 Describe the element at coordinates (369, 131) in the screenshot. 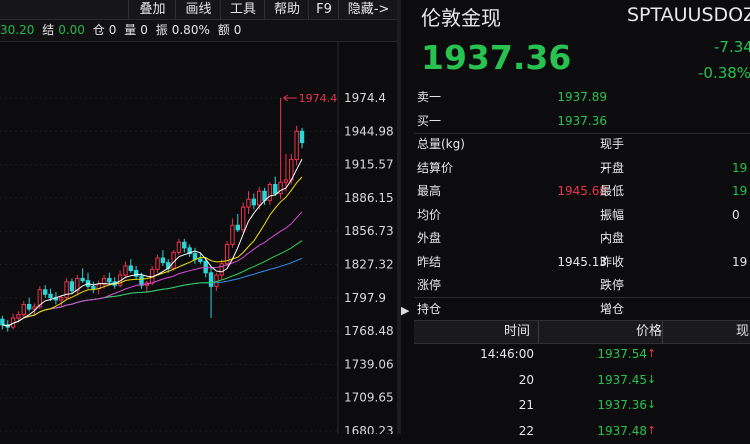

I see `y-tick-label: 1944.98` at that location.